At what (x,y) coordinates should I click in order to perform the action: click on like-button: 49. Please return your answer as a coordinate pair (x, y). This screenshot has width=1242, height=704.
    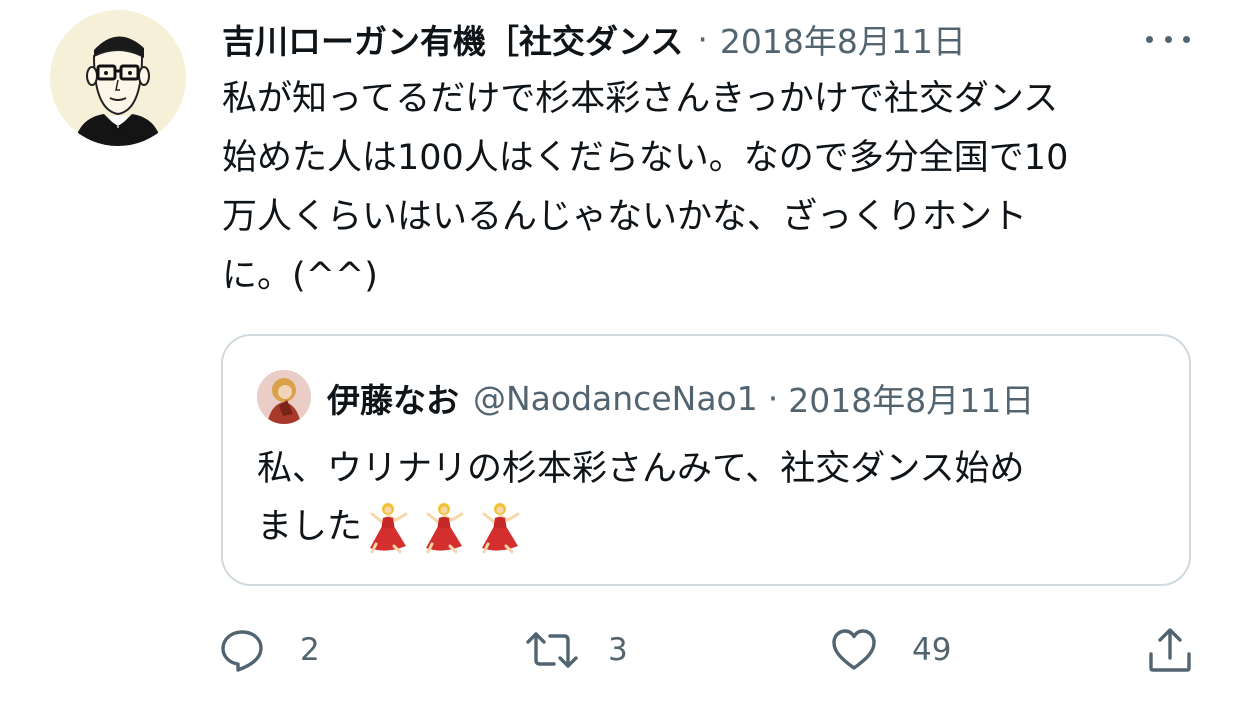
    Looking at the image, I should click on (890, 650).